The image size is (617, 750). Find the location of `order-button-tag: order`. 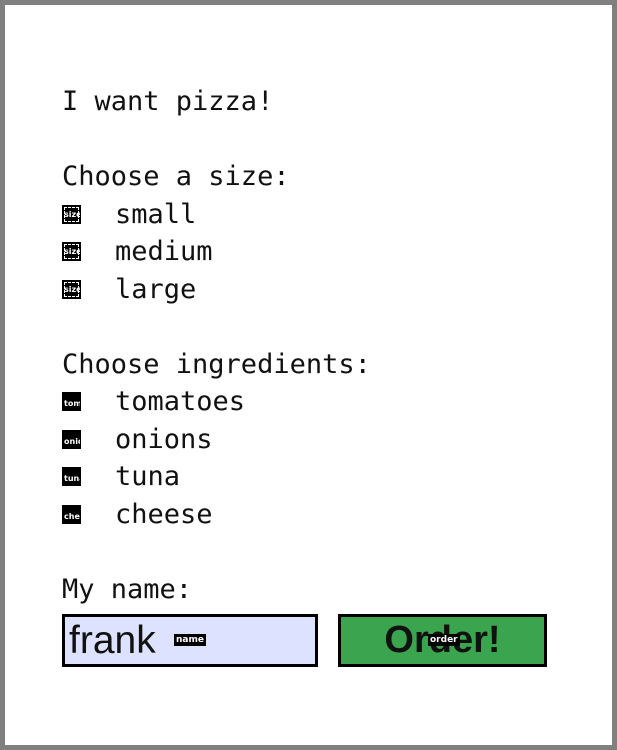

order-button-tag: order is located at coordinates (444, 640).